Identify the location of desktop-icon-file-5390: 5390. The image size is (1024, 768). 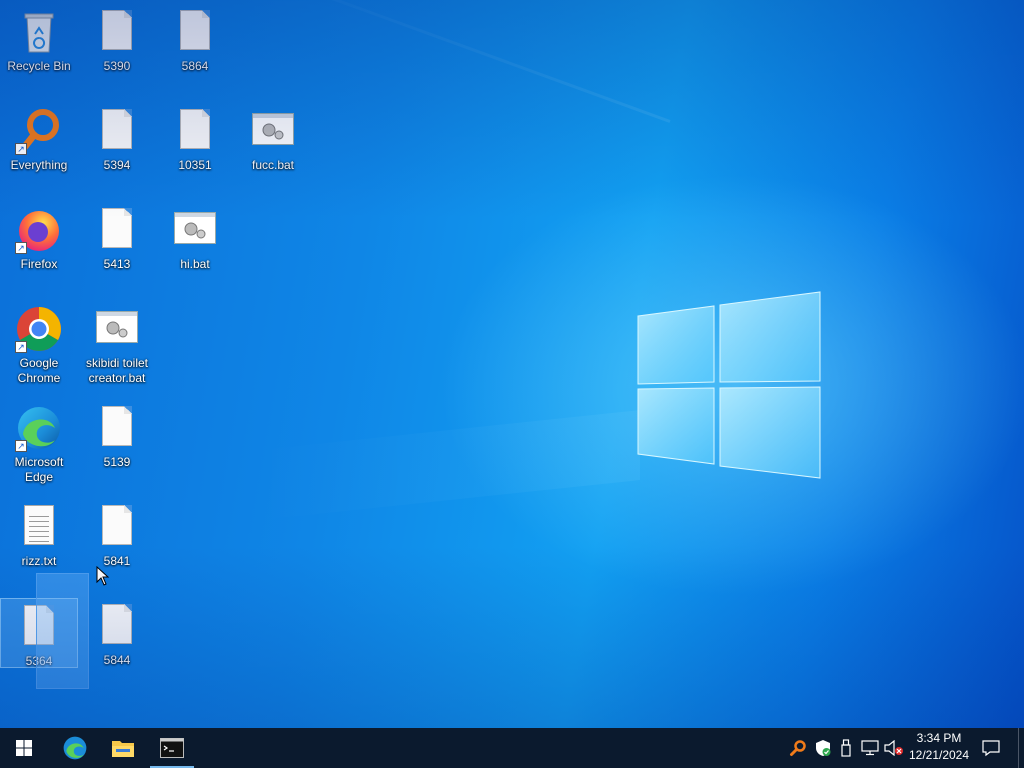
(117, 39).